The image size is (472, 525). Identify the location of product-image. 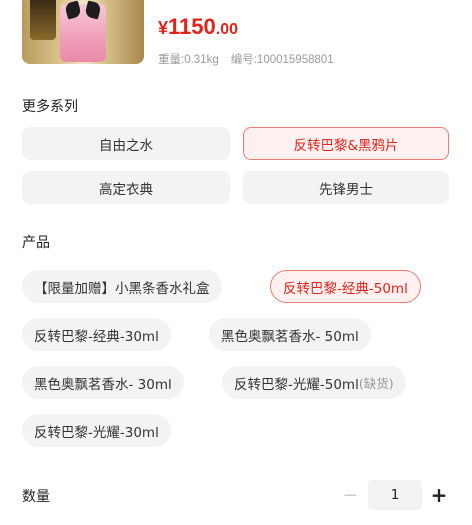
(83, 32).